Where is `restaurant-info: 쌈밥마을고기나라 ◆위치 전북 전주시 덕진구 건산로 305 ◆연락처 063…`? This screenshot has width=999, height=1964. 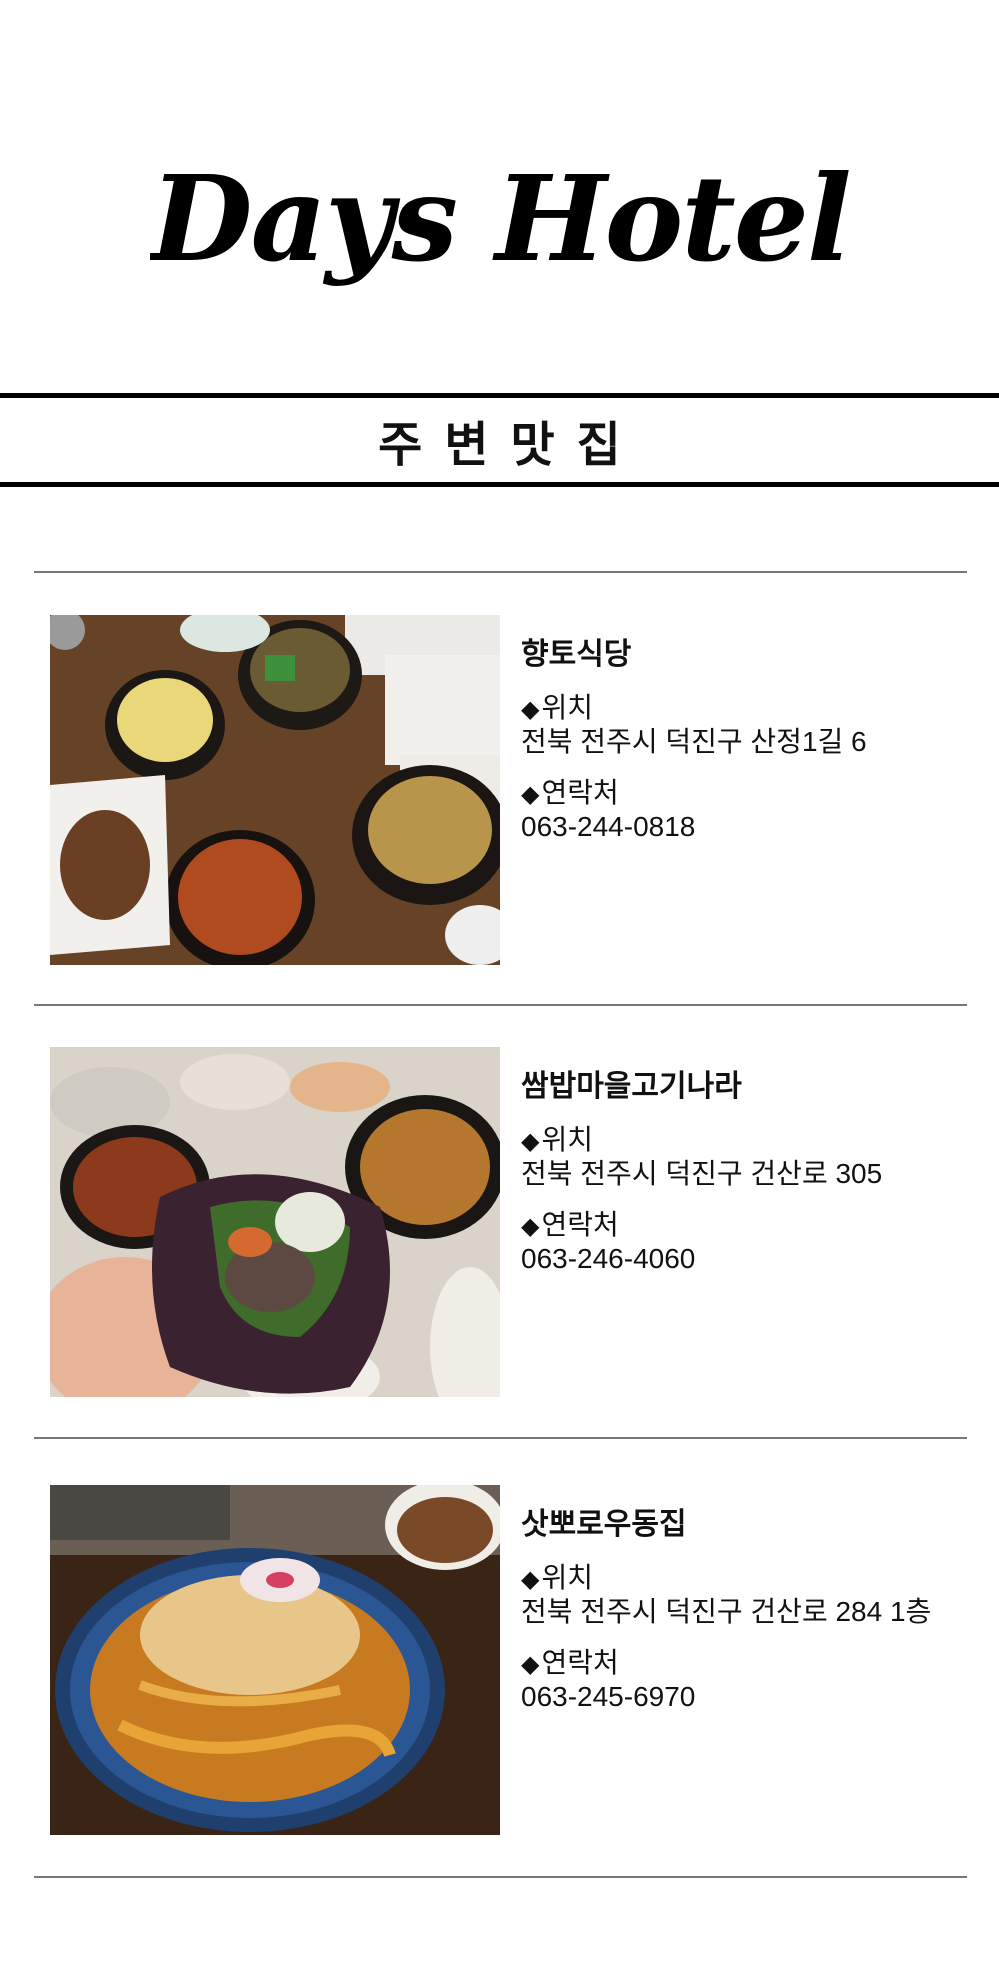
restaurant-info: 쌈밥마을고기나라 ◆위치 전북 전주시 덕진구 건산로 305 ◆연락처 063… is located at coordinates (741, 1181).